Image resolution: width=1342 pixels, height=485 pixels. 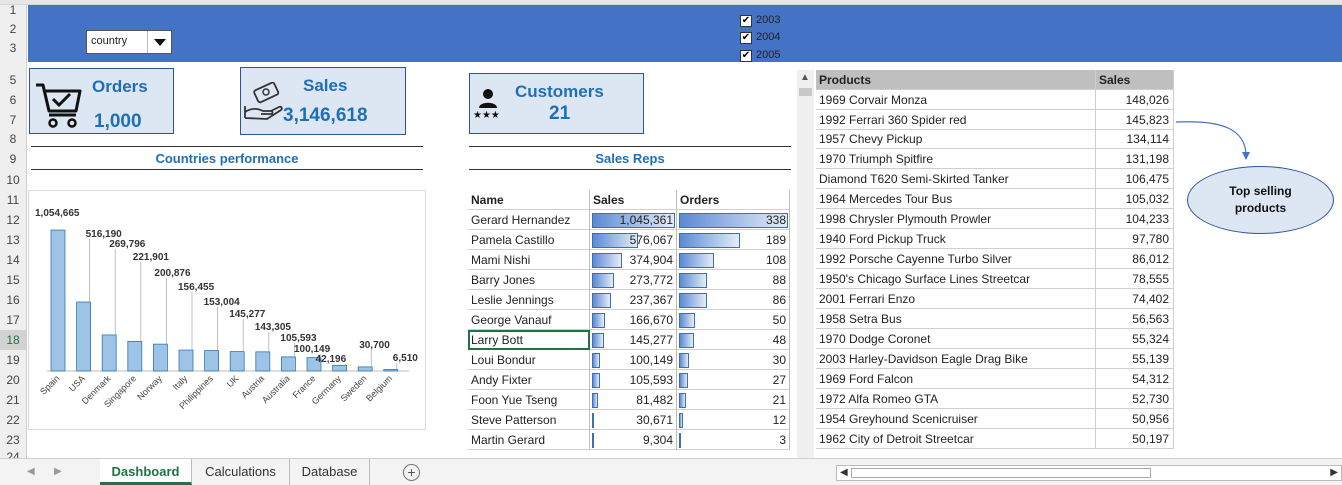 I want to click on horizontal-scrollbar: ◀ ▶, so click(x=1089, y=473).